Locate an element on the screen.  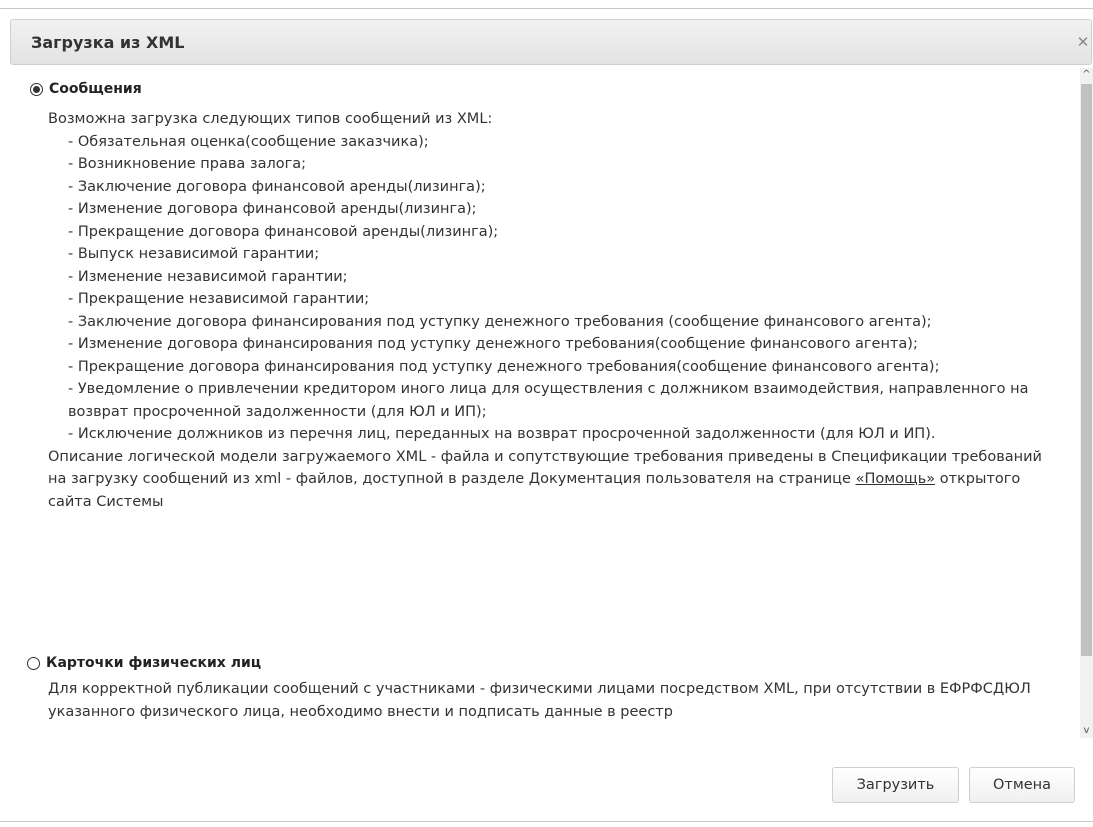
radio-persons: Карточки физических лиц is located at coordinates (144, 663).